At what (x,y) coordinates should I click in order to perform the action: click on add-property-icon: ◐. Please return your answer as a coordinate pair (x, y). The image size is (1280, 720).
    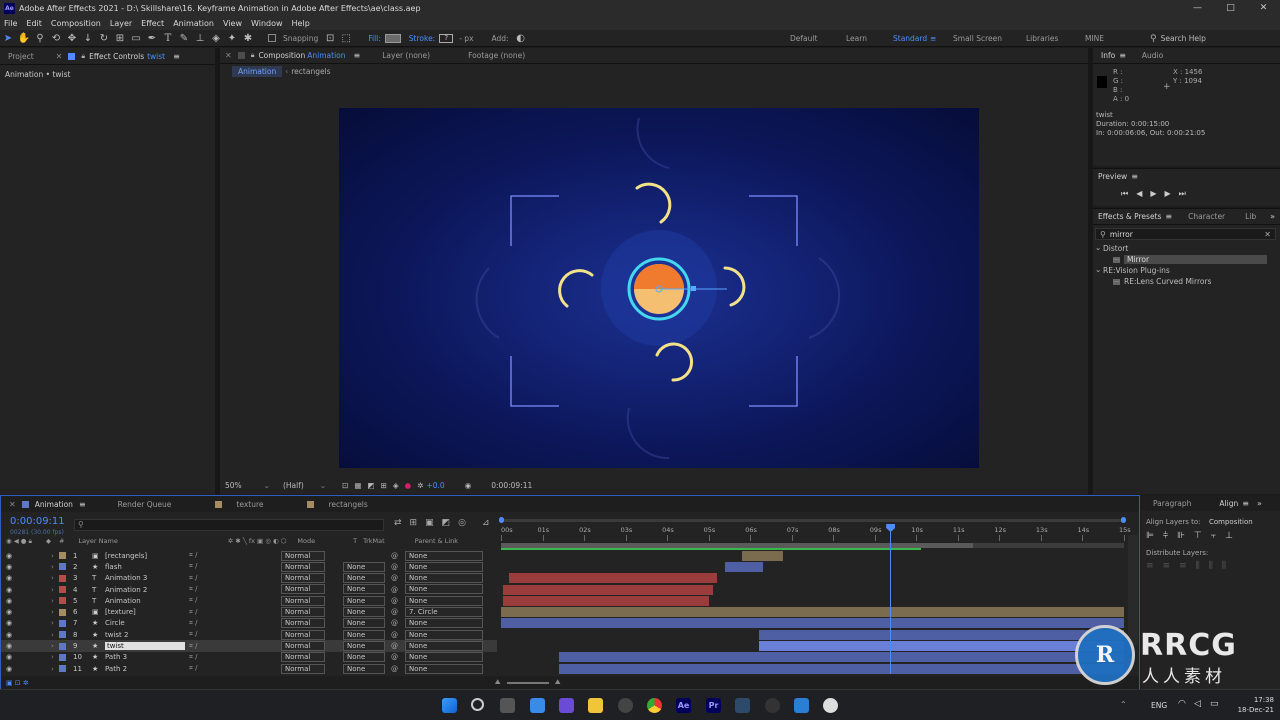
    Looking at the image, I should click on (521, 38).